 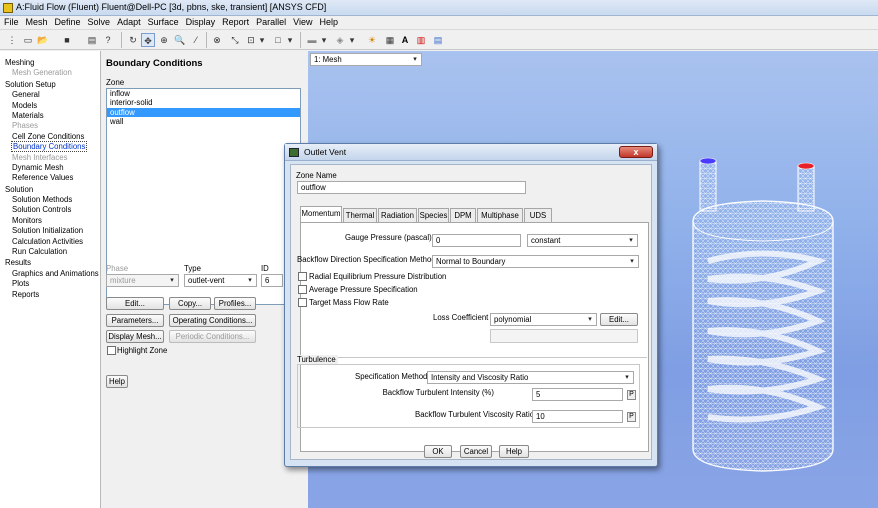 What do you see at coordinates (217, 40) in the screenshot?
I see `zoom-fit-icon: ⊗` at bounding box center [217, 40].